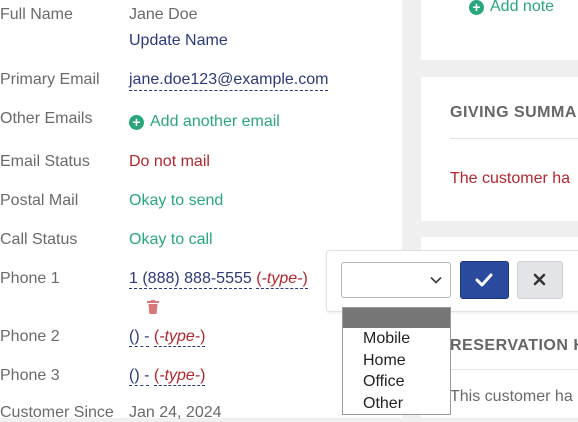  I want to click on phone-3-field: () - (-type-), so click(167, 376).